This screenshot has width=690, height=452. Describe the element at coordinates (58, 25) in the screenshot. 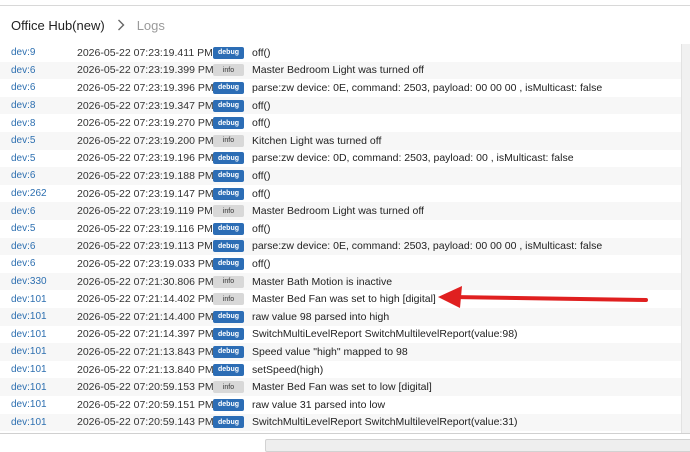

I see `breadcrumb-hub-link: Office Hub(new)` at that location.